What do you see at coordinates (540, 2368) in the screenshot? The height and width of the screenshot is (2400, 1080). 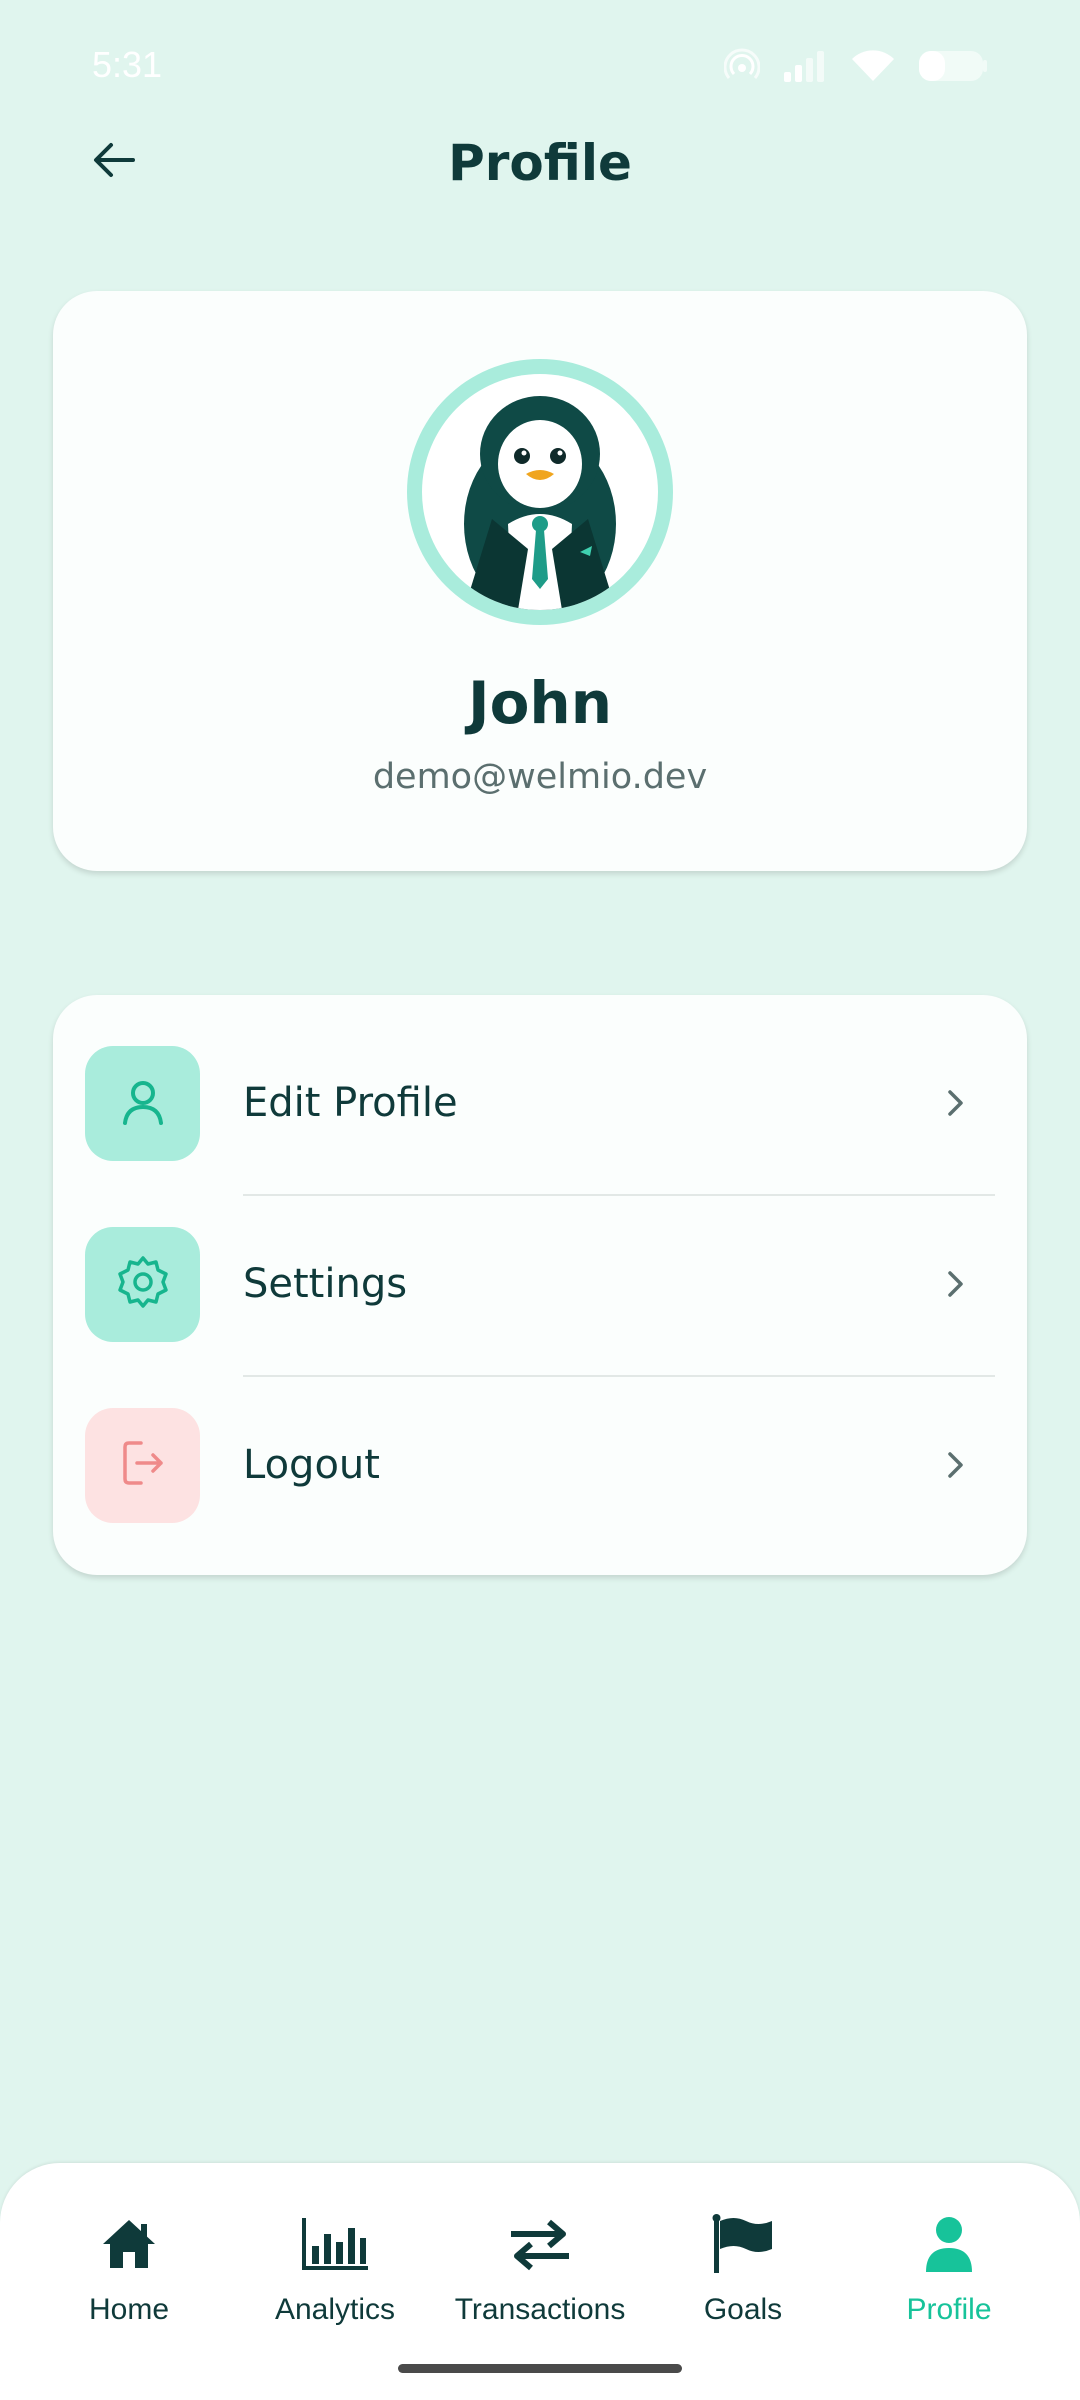 I see `home-indicator` at bounding box center [540, 2368].